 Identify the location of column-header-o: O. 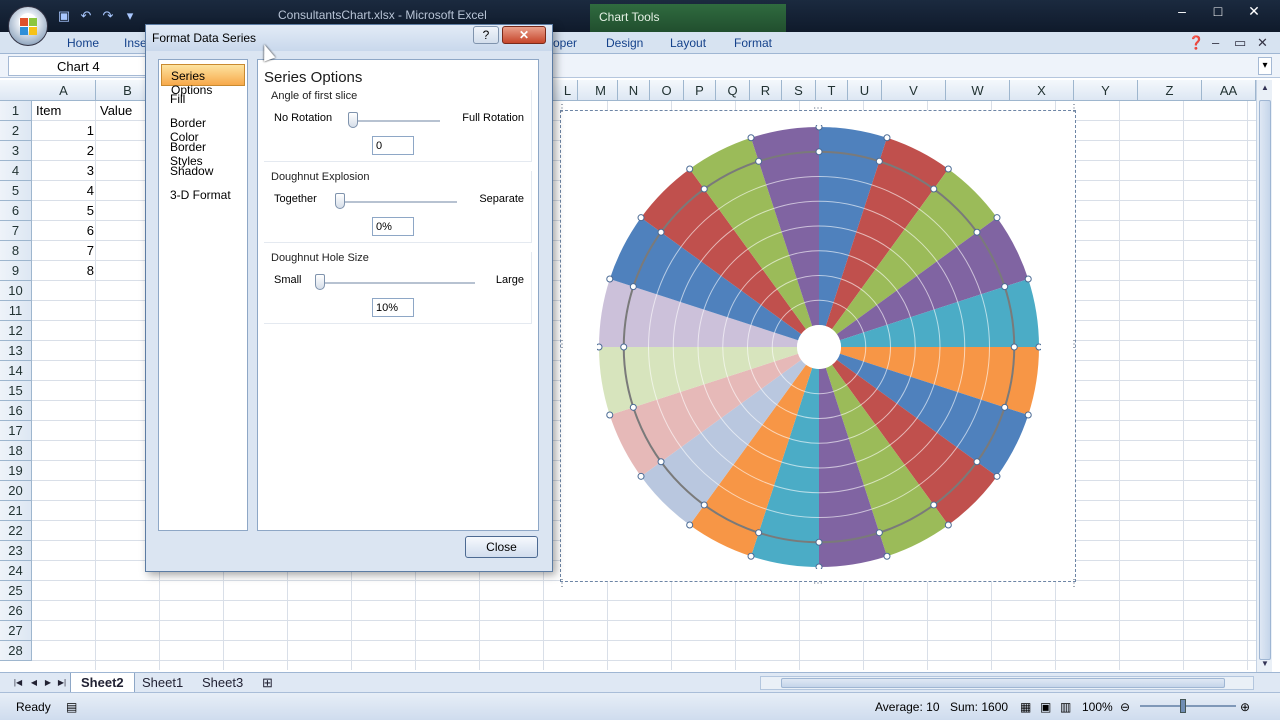
(667, 90).